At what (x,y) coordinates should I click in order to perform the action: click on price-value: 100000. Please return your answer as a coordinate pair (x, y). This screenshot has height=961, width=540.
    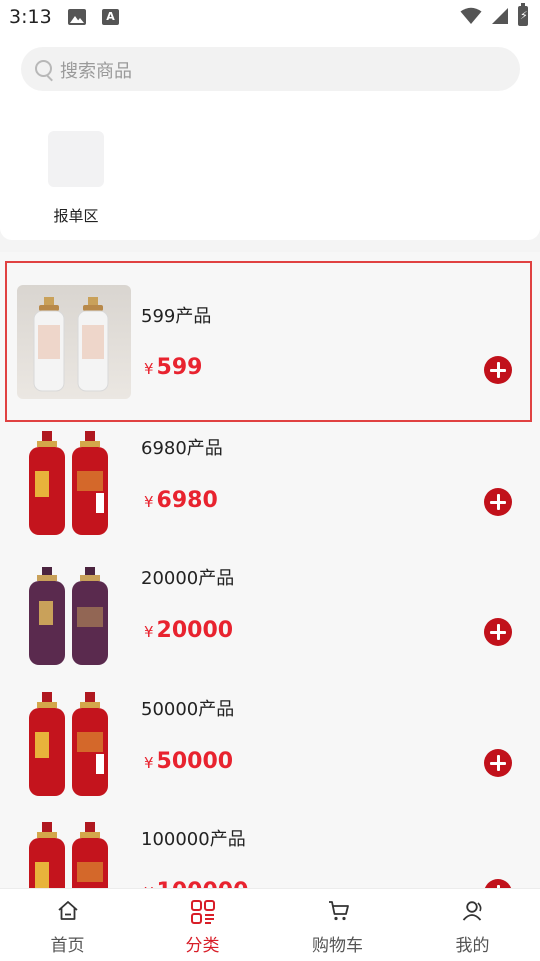
    Looking at the image, I should click on (203, 883).